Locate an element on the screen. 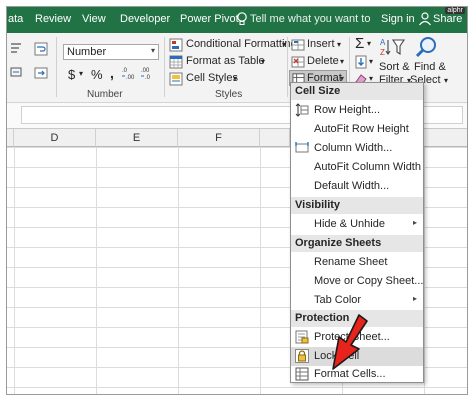 This screenshot has height=401, width=474. user-icon is located at coordinates (425, 19).